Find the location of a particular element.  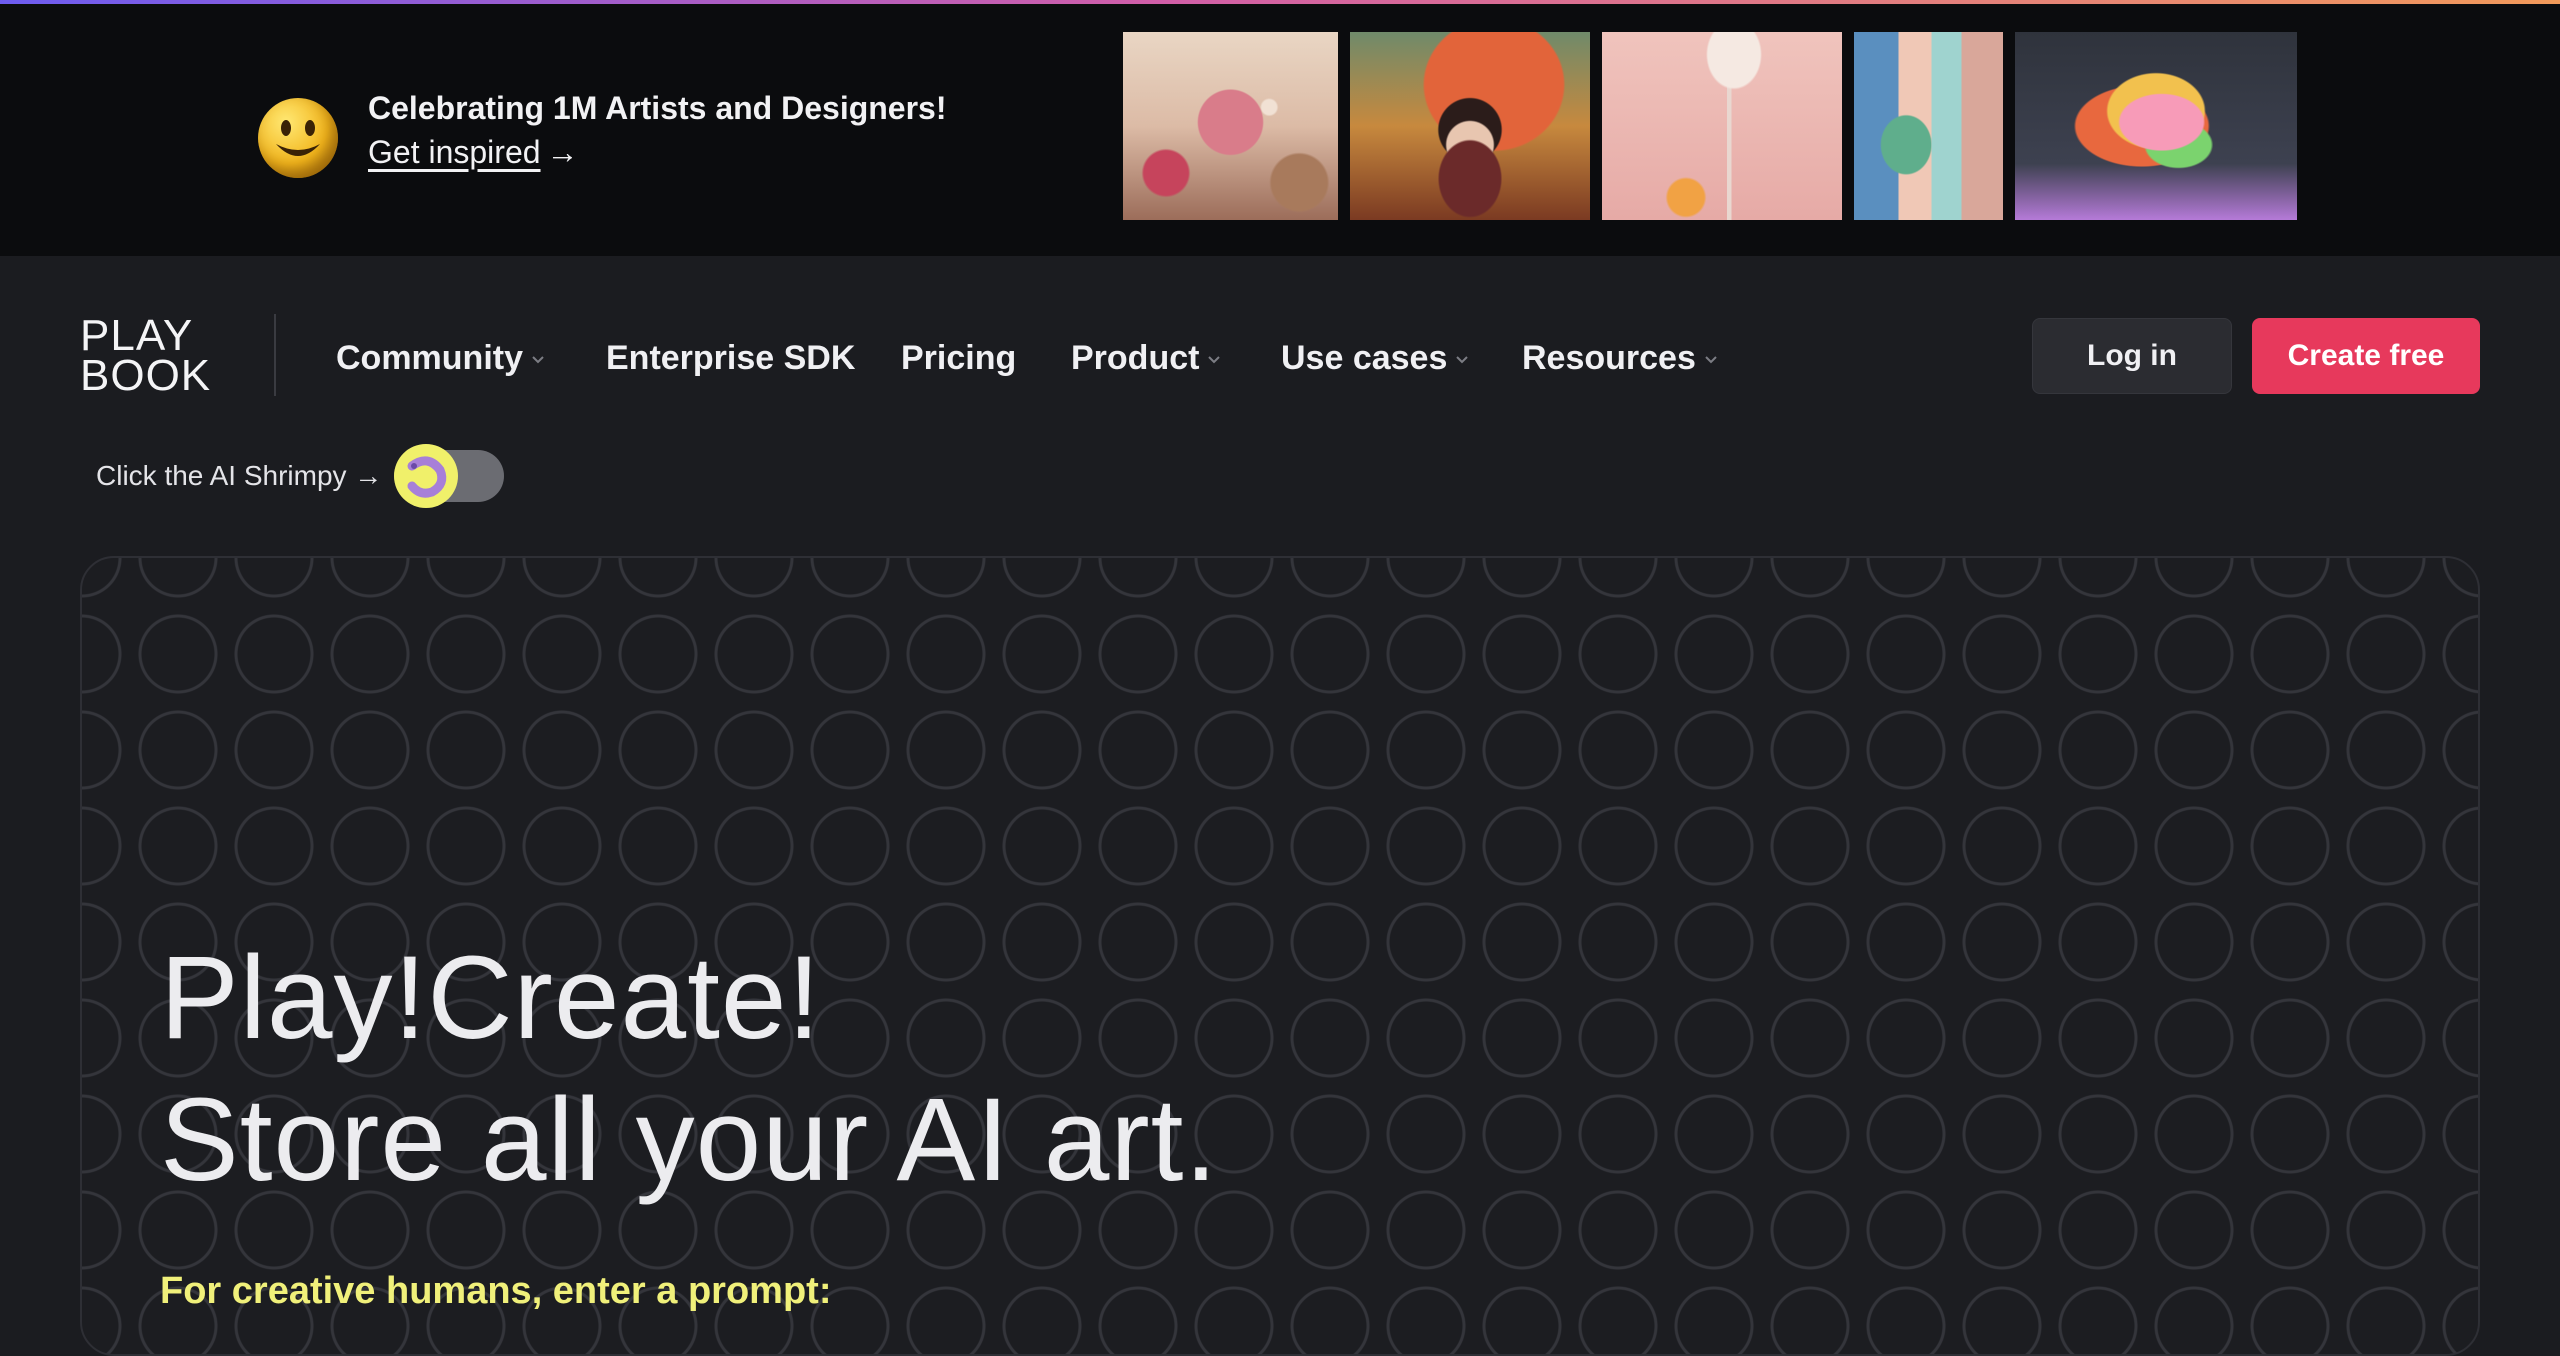

nav-item-label: Enterprise SDK is located at coordinates (731, 357).